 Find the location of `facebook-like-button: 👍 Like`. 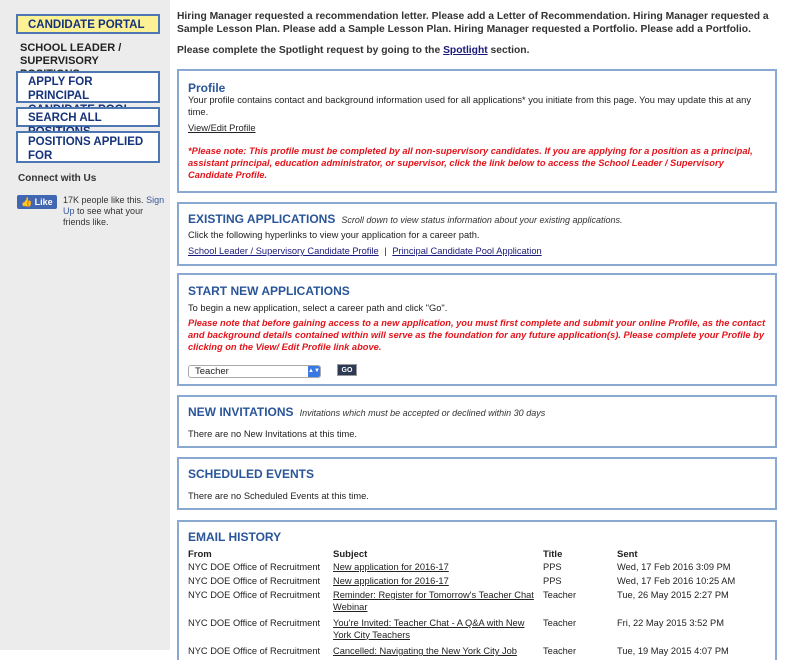

facebook-like-button: 👍 Like is located at coordinates (37, 202).